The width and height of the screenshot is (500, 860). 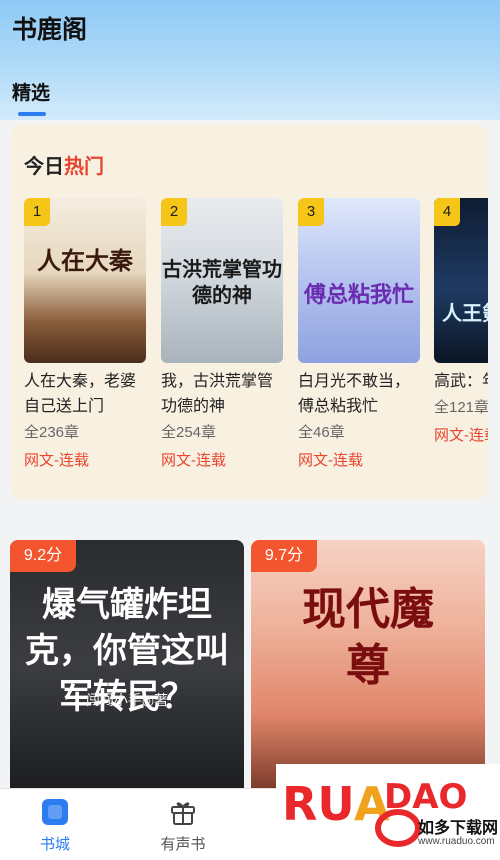 What do you see at coordinates (183, 825) in the screenshot?
I see `nav-audiobook: 有声书` at bounding box center [183, 825].